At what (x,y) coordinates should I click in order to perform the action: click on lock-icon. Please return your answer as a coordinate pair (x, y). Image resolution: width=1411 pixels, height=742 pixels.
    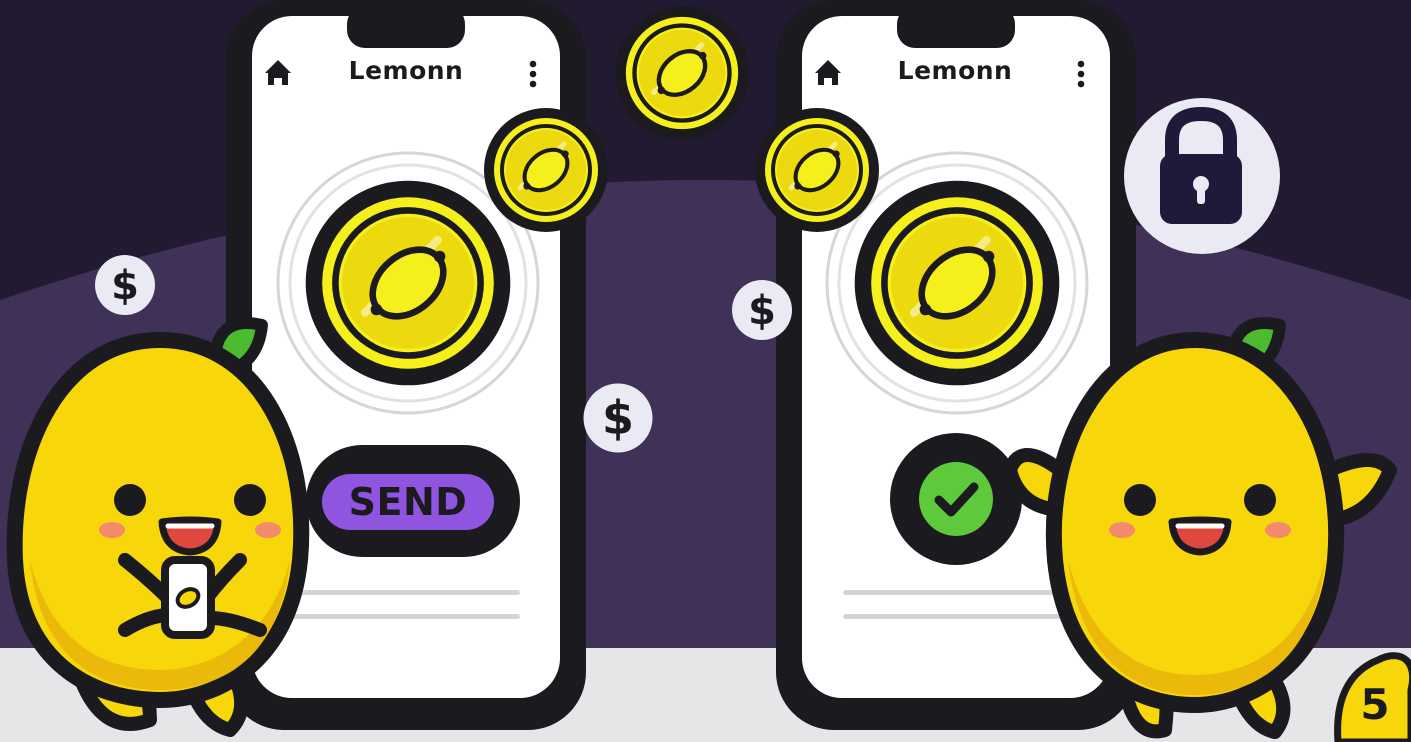
    Looking at the image, I should click on (1202, 176).